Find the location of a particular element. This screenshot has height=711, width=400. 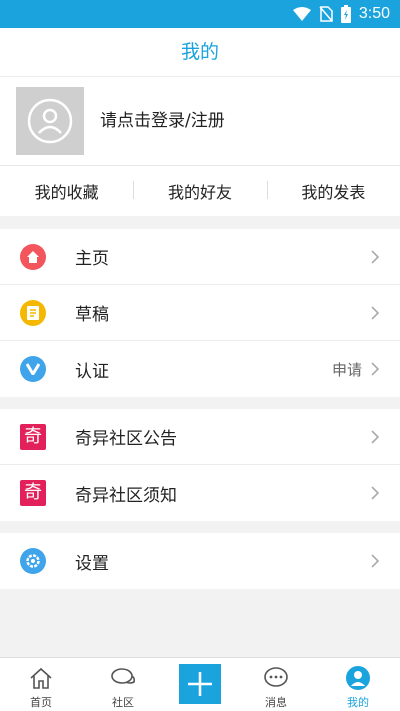

menu-item-label: 主页 is located at coordinates (92, 259).